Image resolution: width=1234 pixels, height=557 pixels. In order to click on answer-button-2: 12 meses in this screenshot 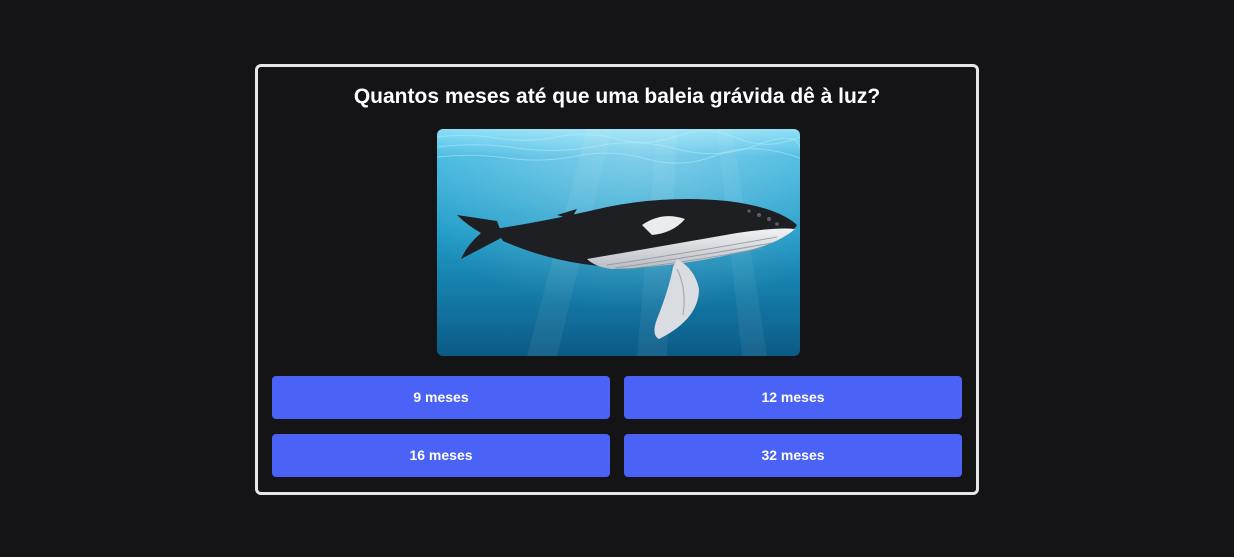, I will do `click(793, 397)`.